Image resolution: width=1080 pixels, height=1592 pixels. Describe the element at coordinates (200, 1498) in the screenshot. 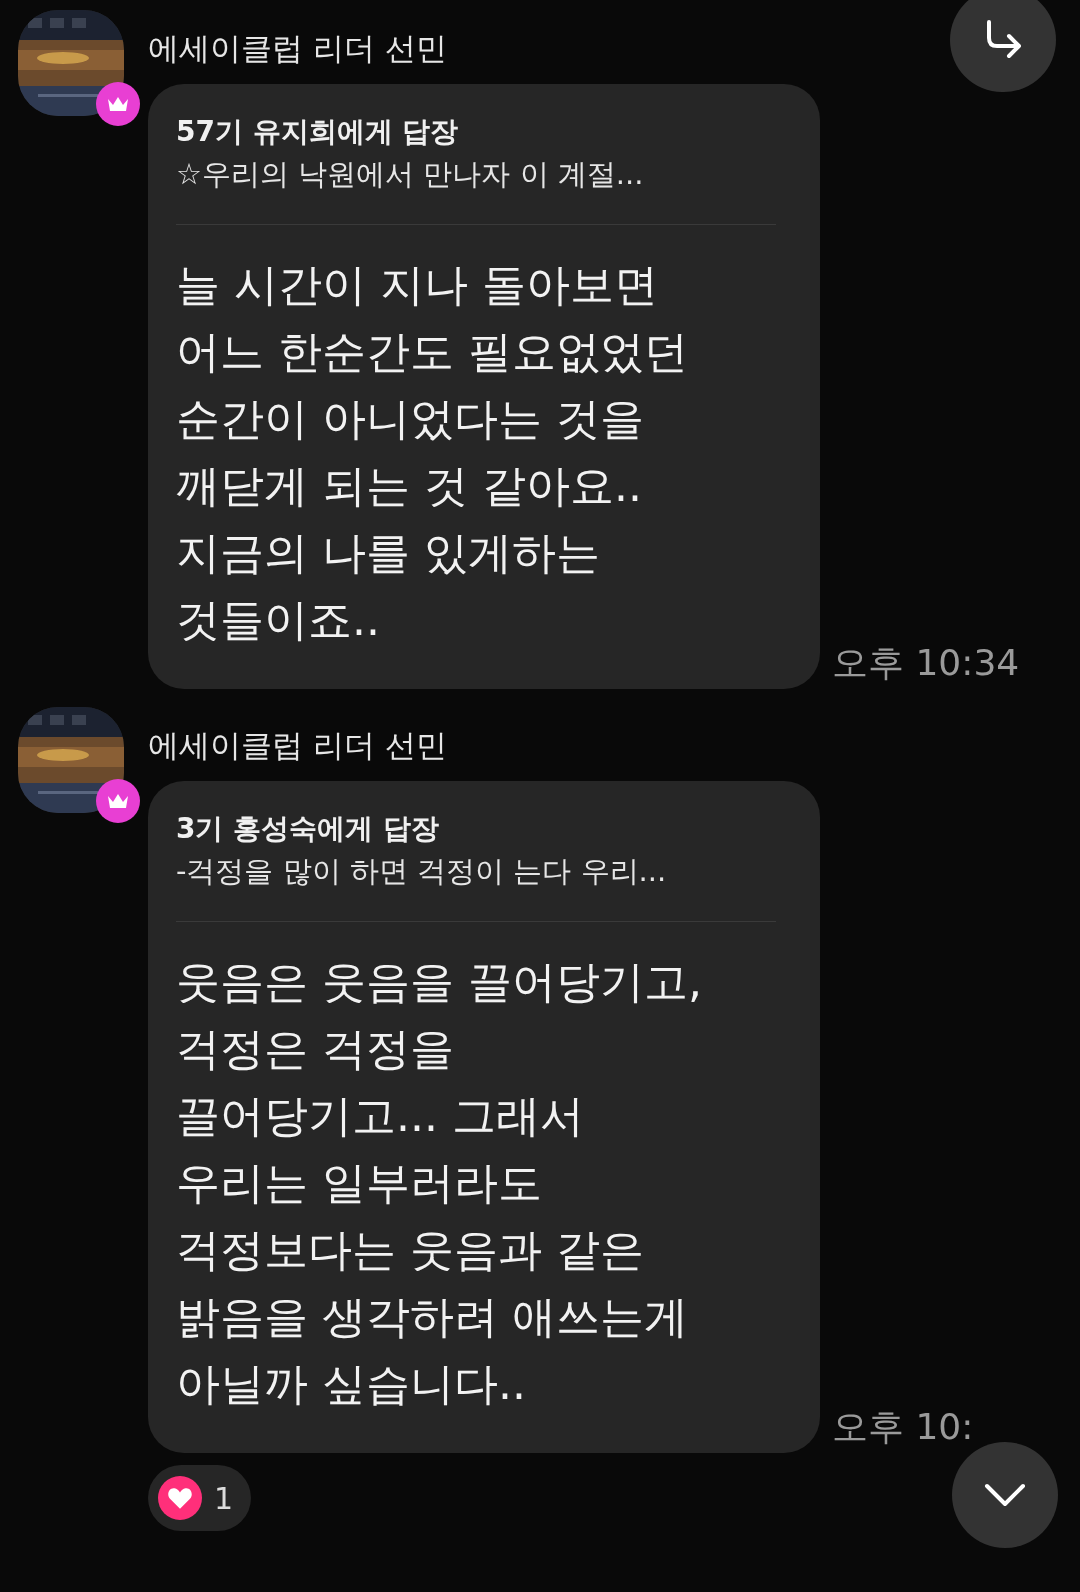

I see `reaction-chip: 1` at that location.